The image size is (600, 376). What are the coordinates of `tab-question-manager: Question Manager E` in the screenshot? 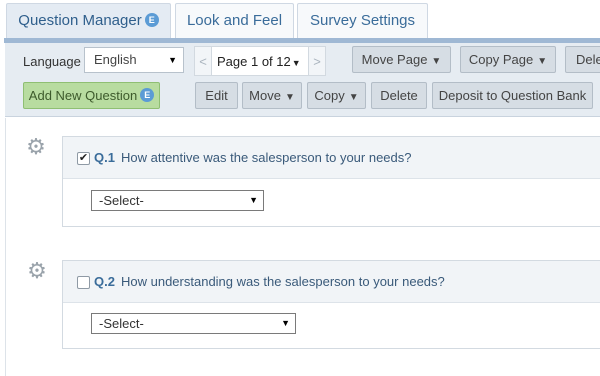 It's located at (88, 20).